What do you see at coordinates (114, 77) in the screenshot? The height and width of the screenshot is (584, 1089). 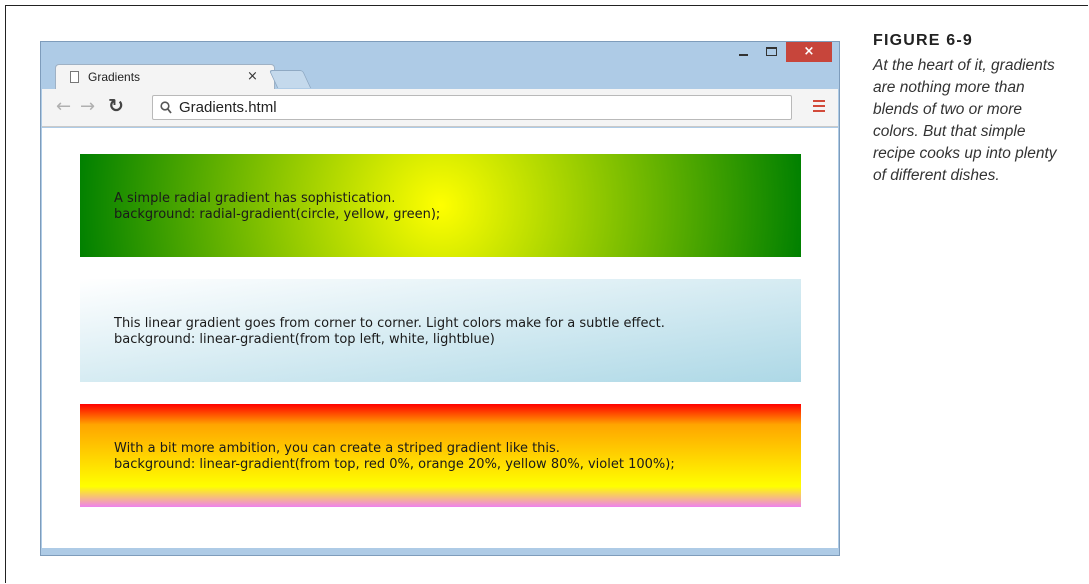 I see `tab-title: Gradients` at bounding box center [114, 77].